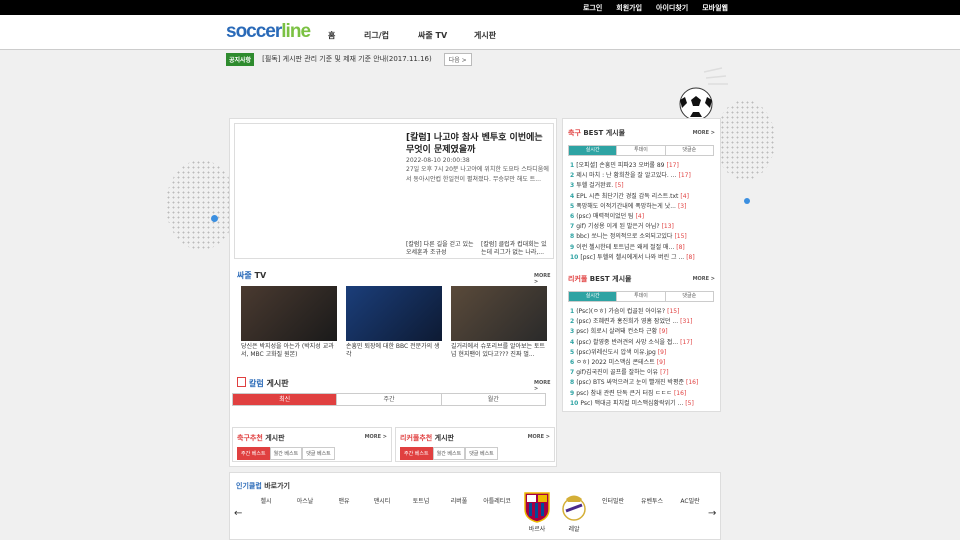 The height and width of the screenshot is (540, 960). I want to click on post-title: psc) 희로시 살려돼 컨소타 근황, so click(616, 331).